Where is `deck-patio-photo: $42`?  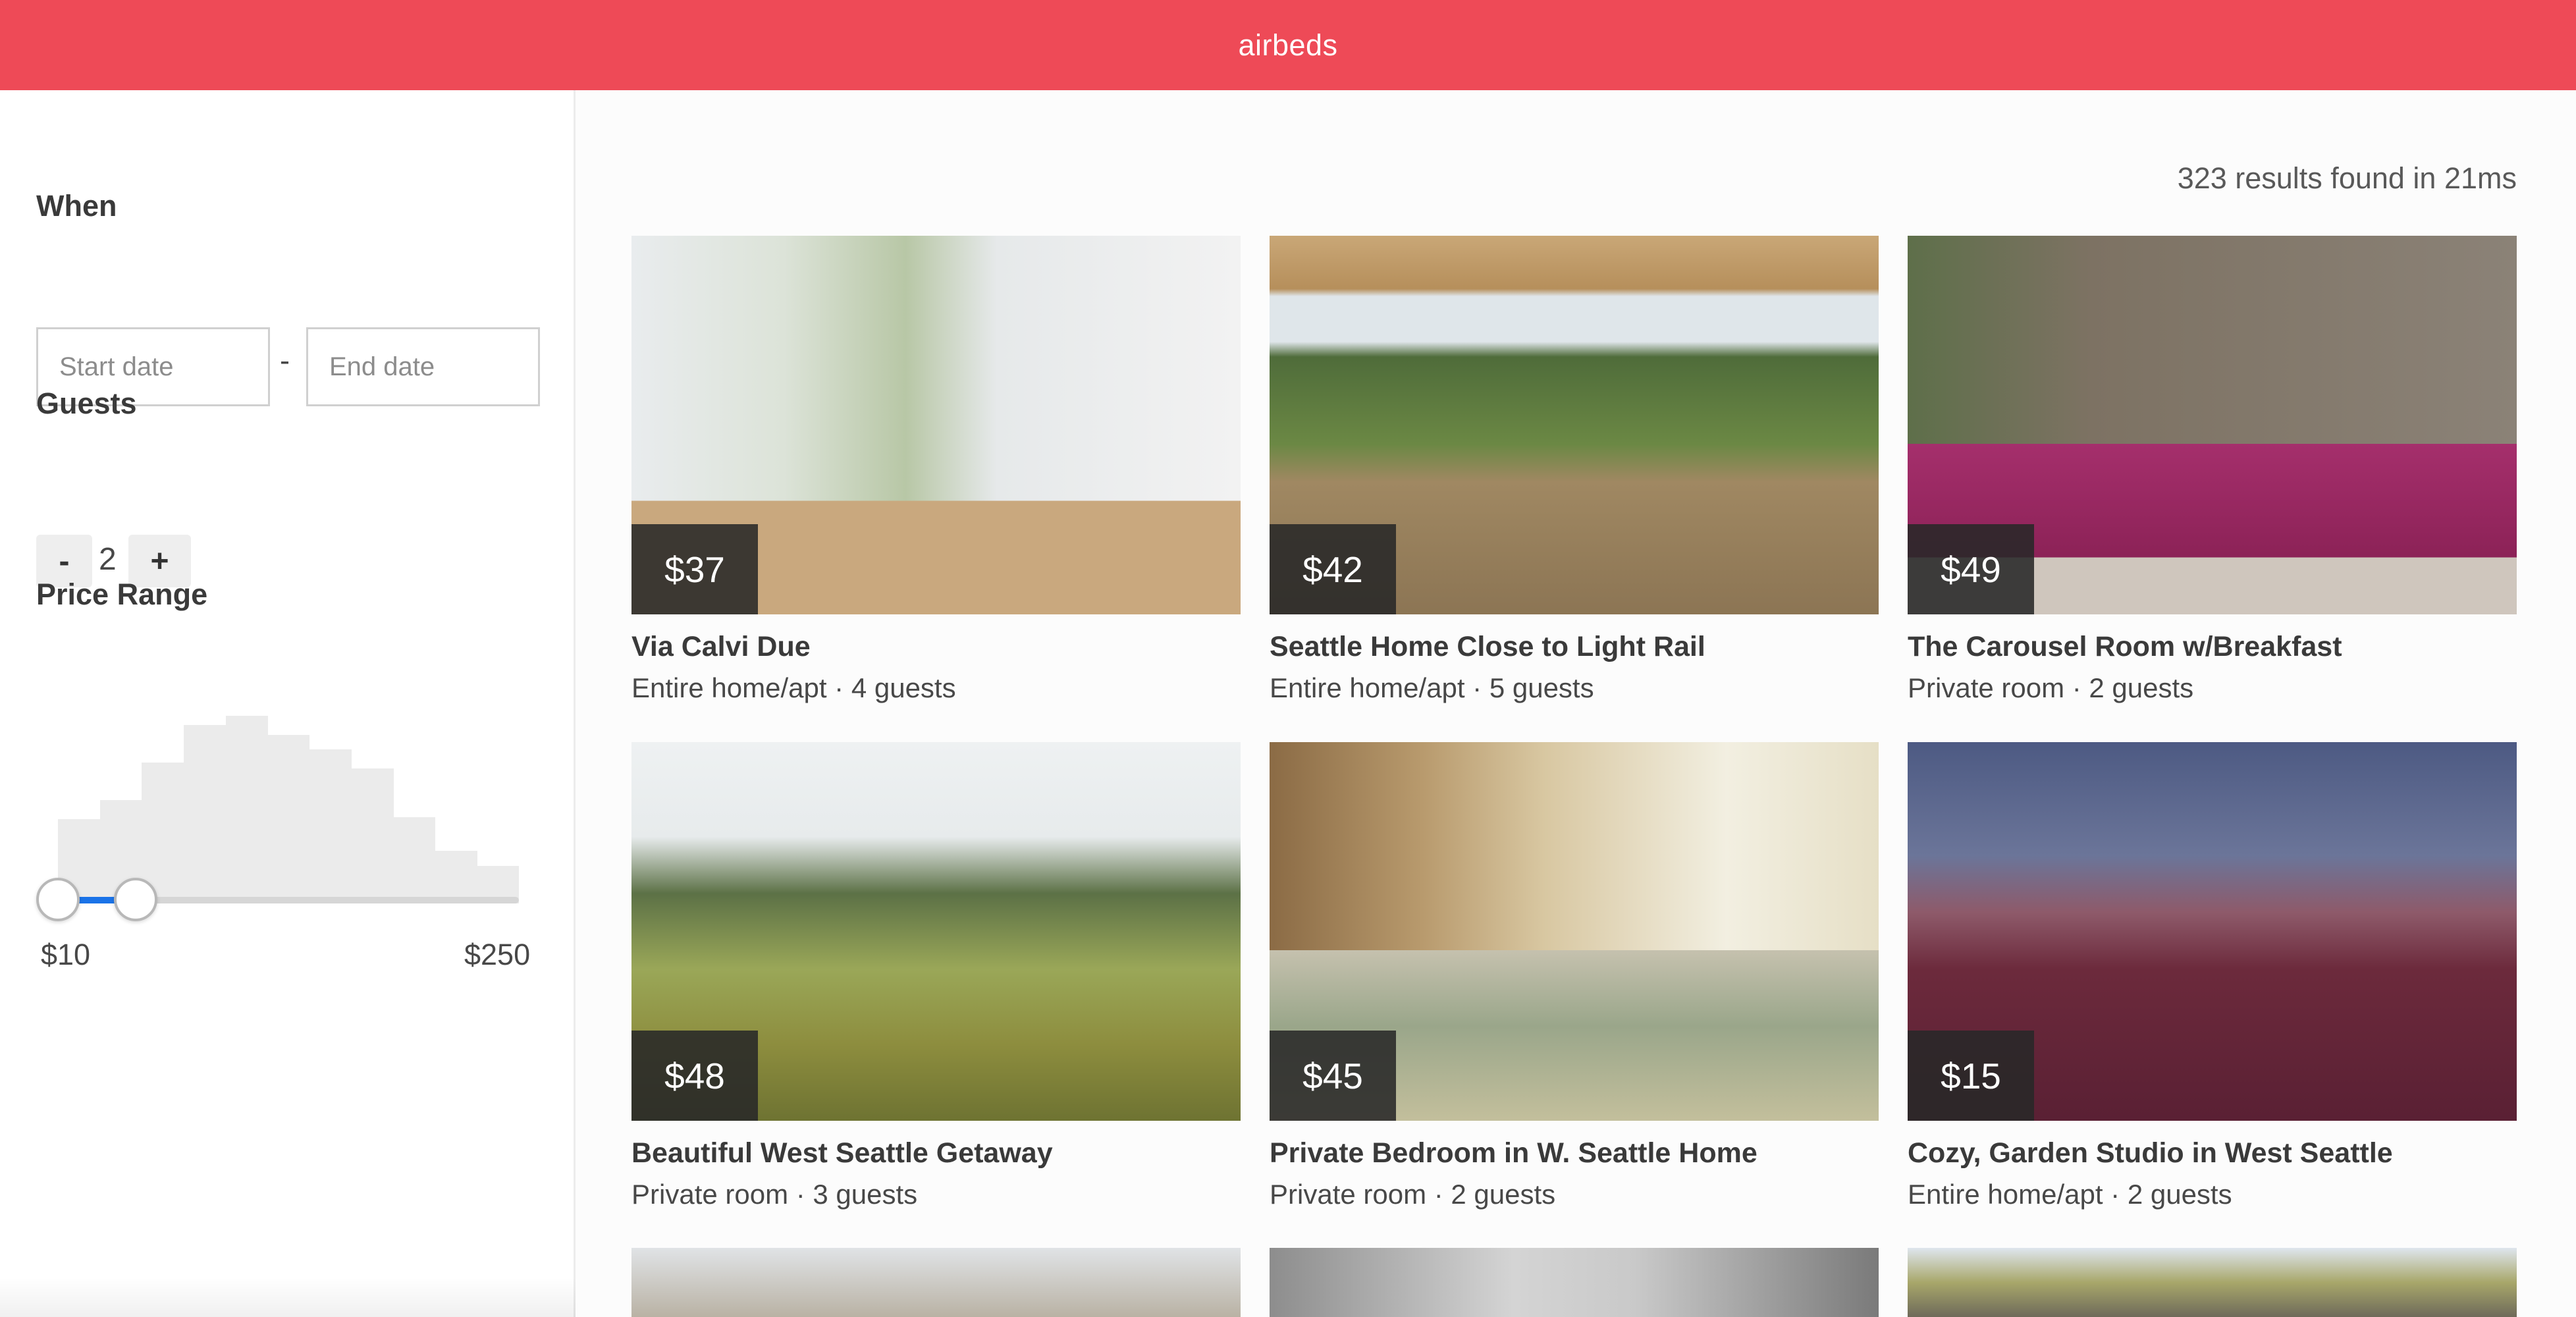 deck-patio-photo: $42 is located at coordinates (1574, 425).